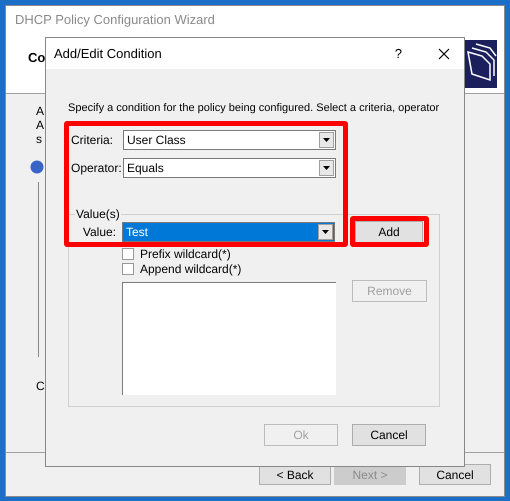 This screenshot has width=510, height=501. What do you see at coordinates (97, 168) in the screenshot?
I see `field-label: Operator:` at bounding box center [97, 168].